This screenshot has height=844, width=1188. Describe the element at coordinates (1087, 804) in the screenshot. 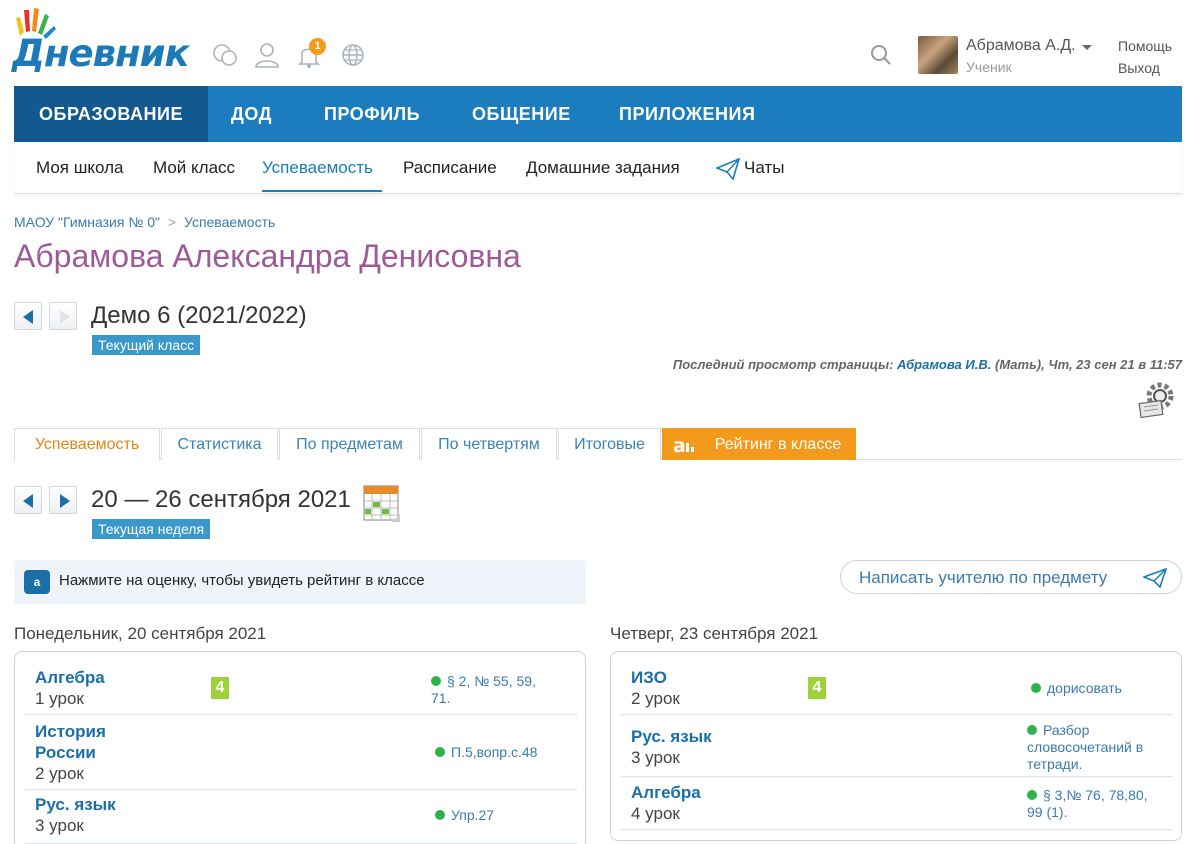

I see `homework: § 3,№ 76, 78,80, 99 (1).` at that location.